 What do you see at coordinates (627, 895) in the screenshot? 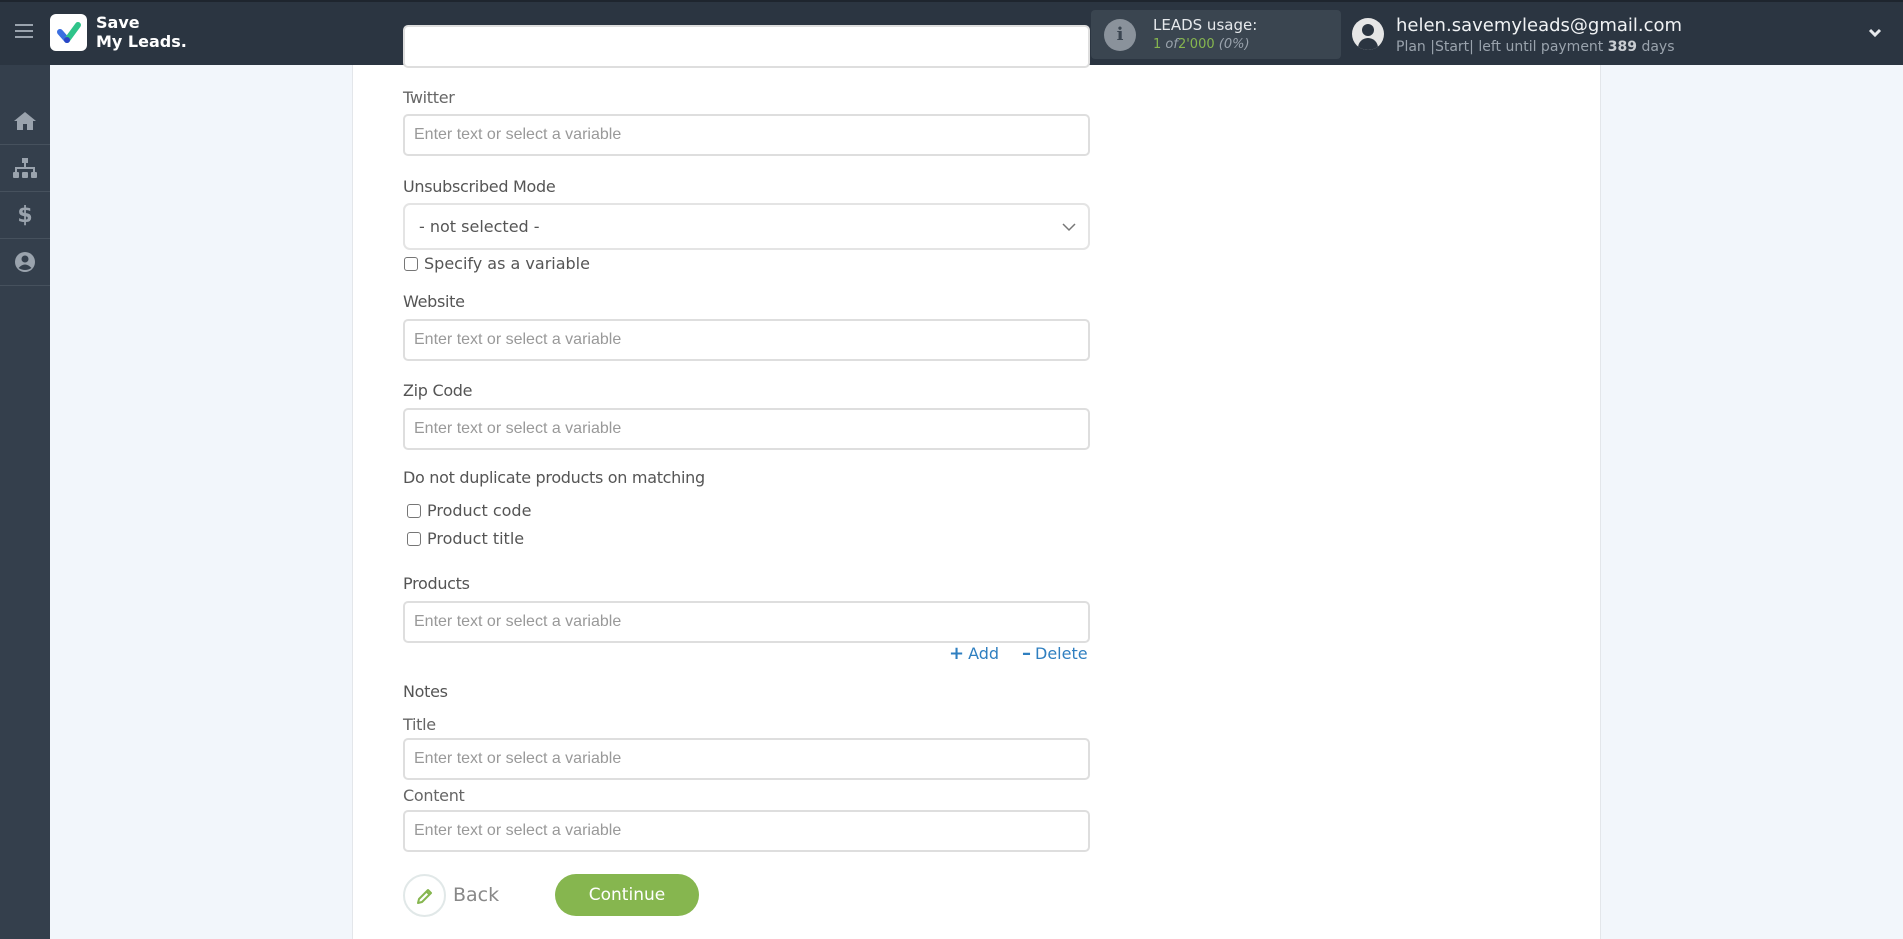
I see `continue-button: Continue` at bounding box center [627, 895].